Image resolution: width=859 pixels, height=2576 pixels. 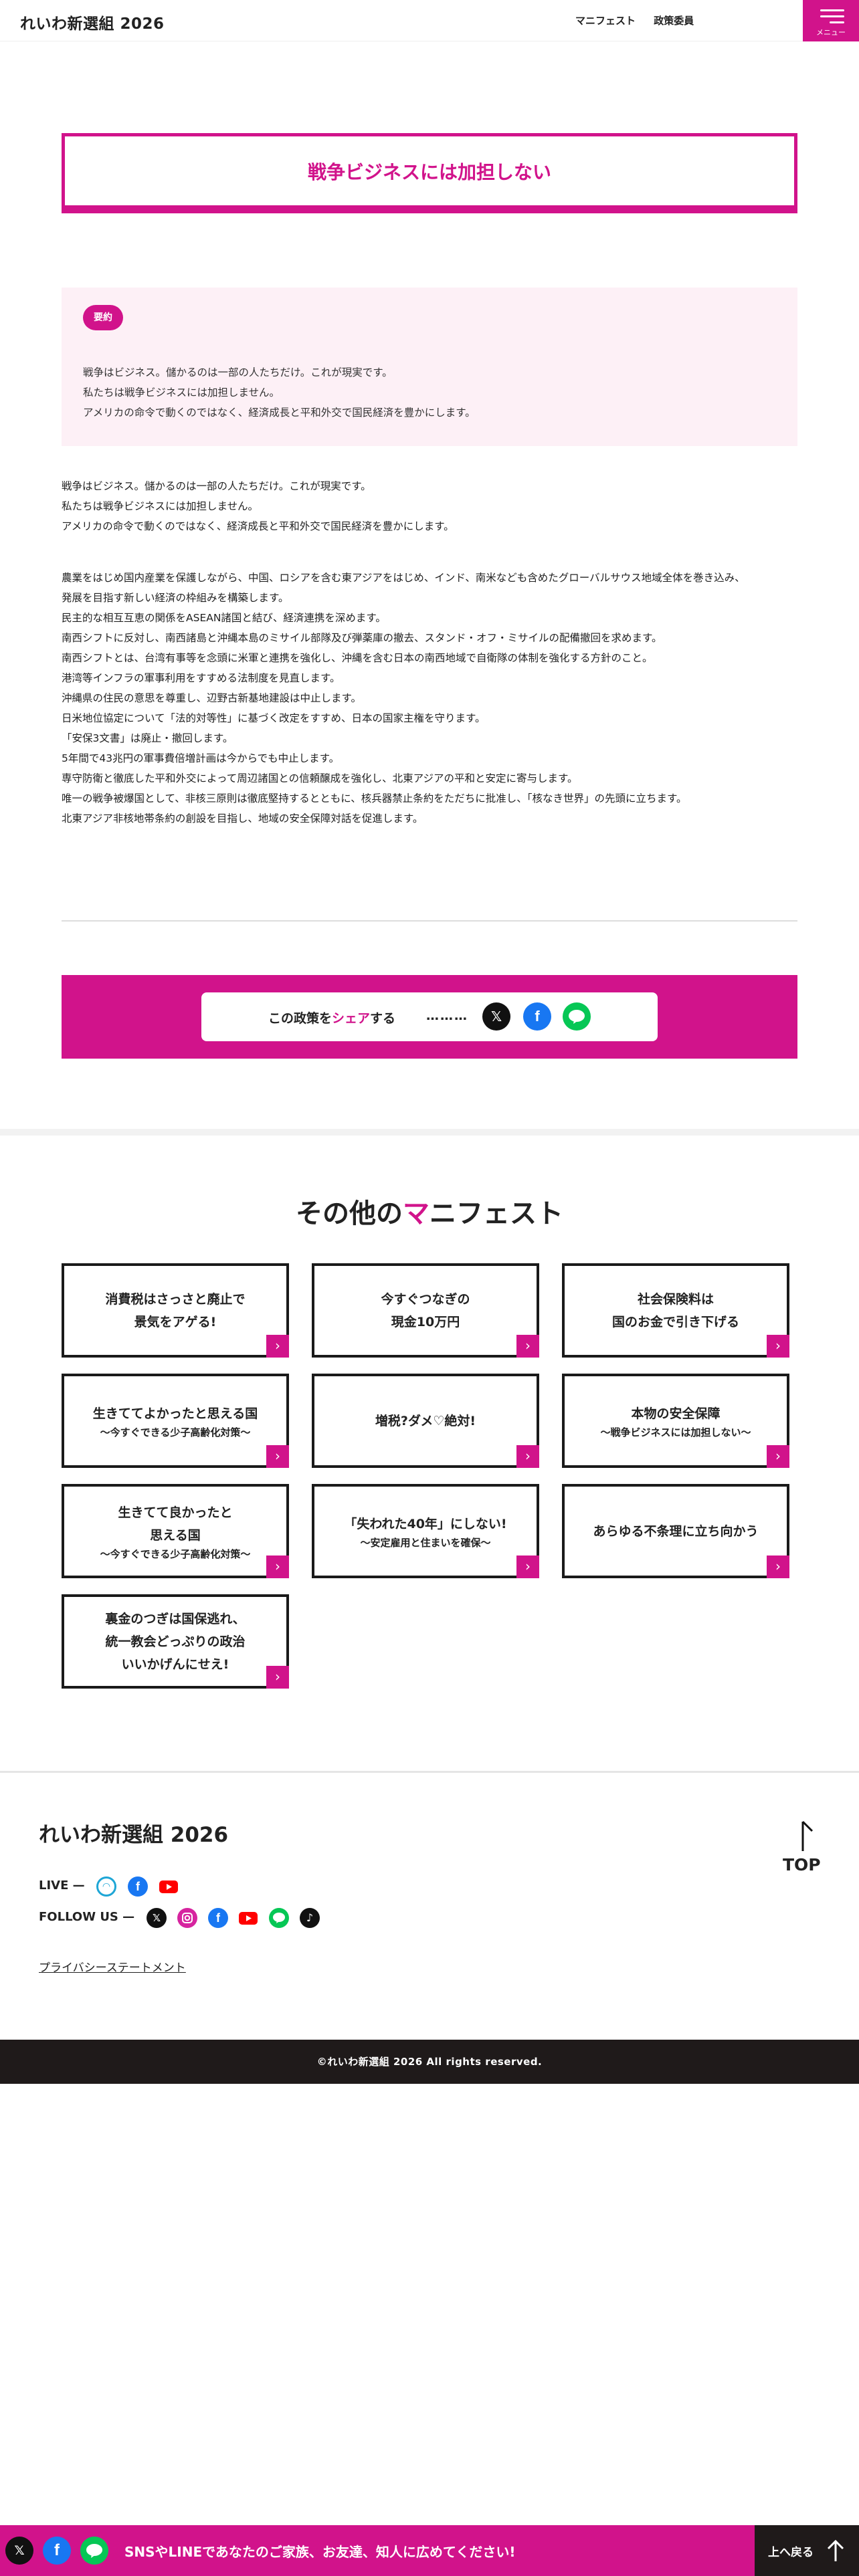 What do you see at coordinates (106, 1887) in the screenshot?
I see `radio-live-icon: ◠` at bounding box center [106, 1887].